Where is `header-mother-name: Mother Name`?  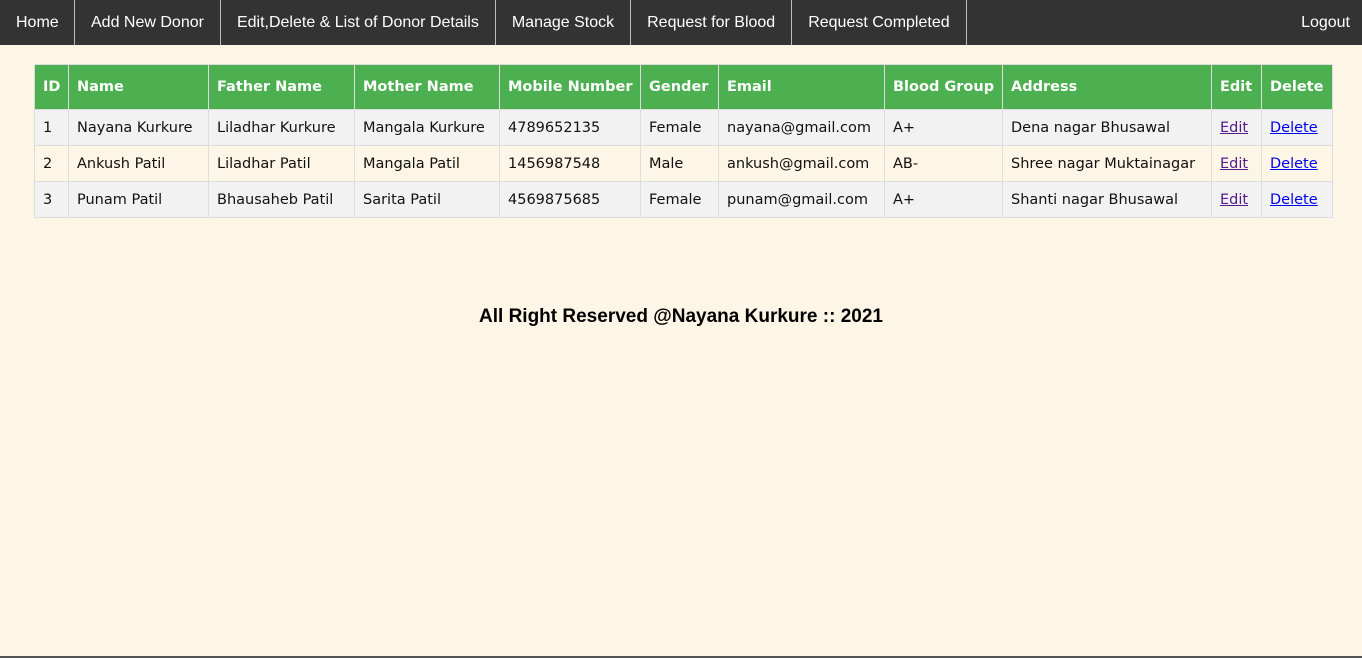 header-mother-name: Mother Name is located at coordinates (427, 87).